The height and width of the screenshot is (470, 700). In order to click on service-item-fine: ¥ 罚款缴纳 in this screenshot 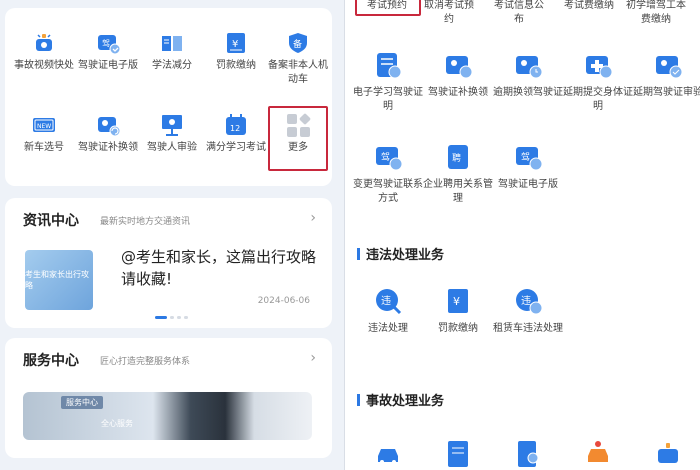, I will do `click(458, 311)`.